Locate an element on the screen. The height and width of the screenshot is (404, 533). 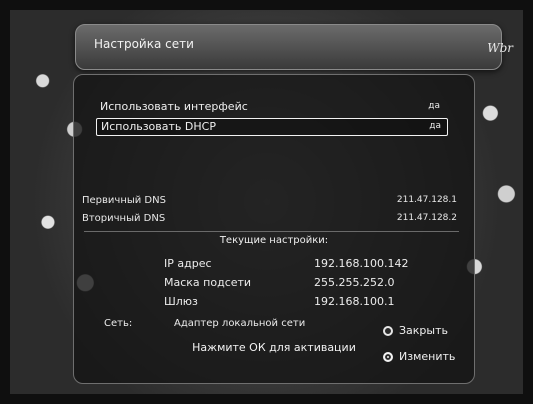
secondary-dns-row: Вторичный DNS 211.47.128.2 is located at coordinates (269, 219).